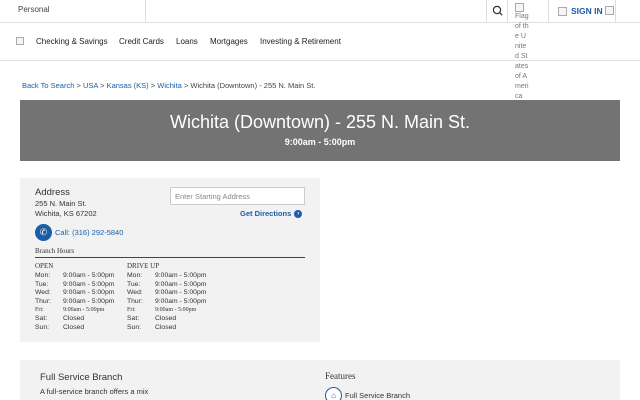 The width and height of the screenshot is (640, 400). I want to click on breadcrumb-back-to-search: Back To Search, so click(48, 85).